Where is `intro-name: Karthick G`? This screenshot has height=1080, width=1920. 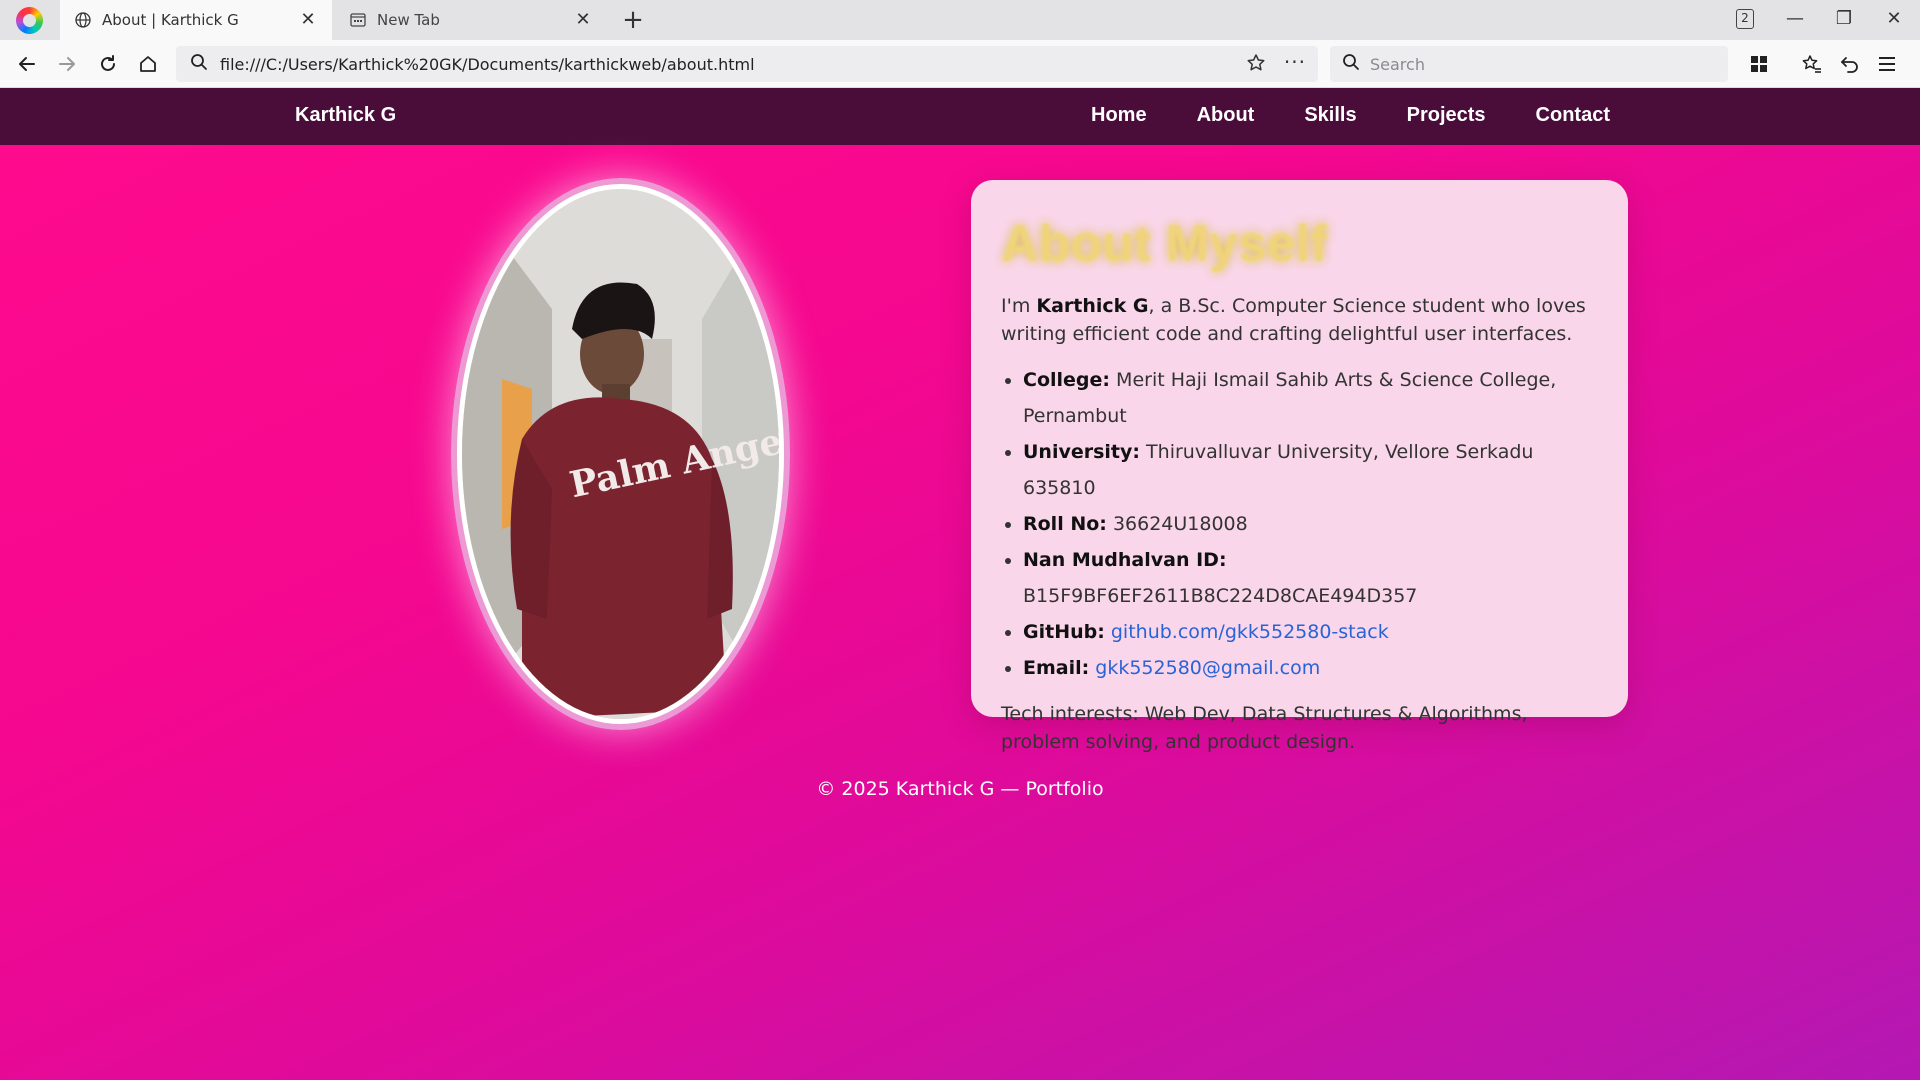
intro-name: Karthick G is located at coordinates (1092, 306).